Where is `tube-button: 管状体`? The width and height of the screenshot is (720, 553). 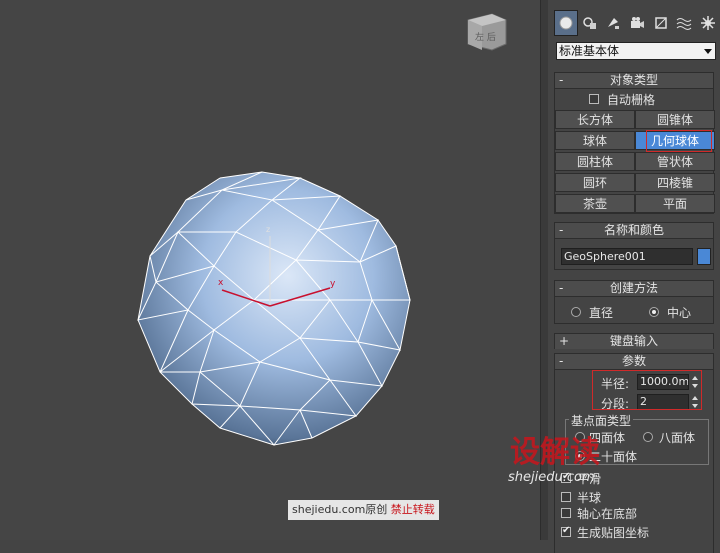
tube-button: 管状体 is located at coordinates (675, 161).